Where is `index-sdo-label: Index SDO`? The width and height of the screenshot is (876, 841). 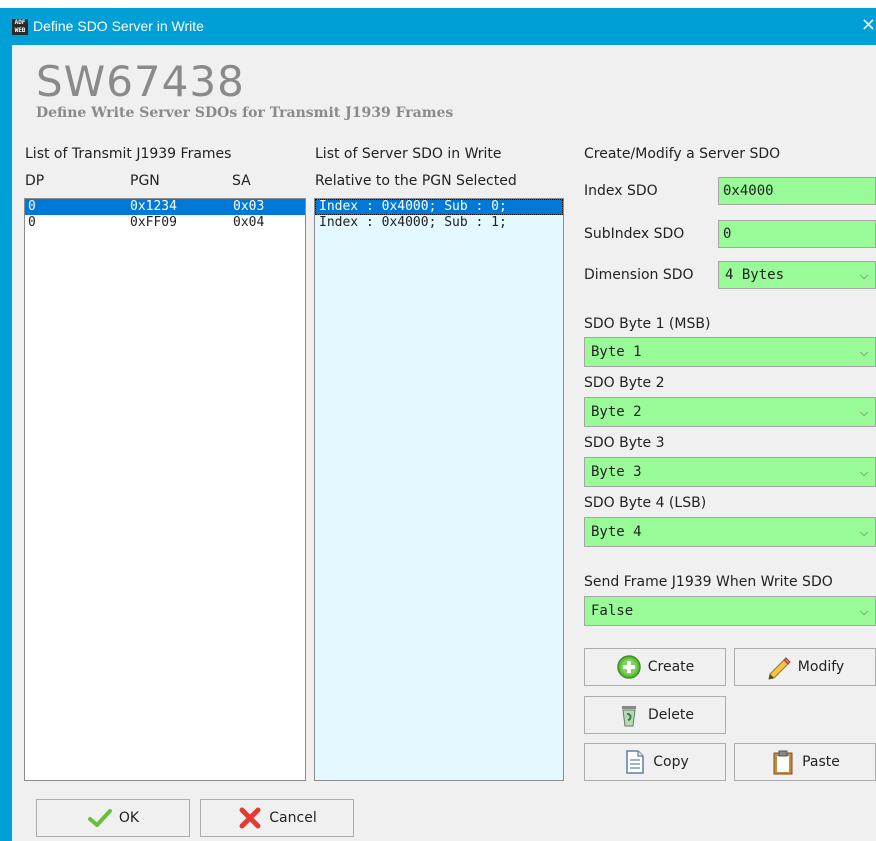
index-sdo-label: Index SDO is located at coordinates (621, 191).